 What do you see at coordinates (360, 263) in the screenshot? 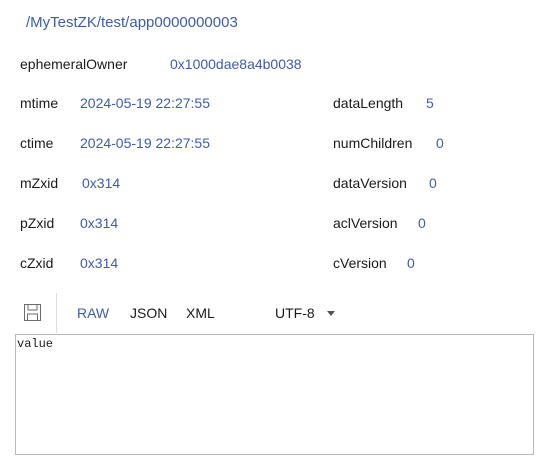
I see `c-version-label: cVersion` at bounding box center [360, 263].